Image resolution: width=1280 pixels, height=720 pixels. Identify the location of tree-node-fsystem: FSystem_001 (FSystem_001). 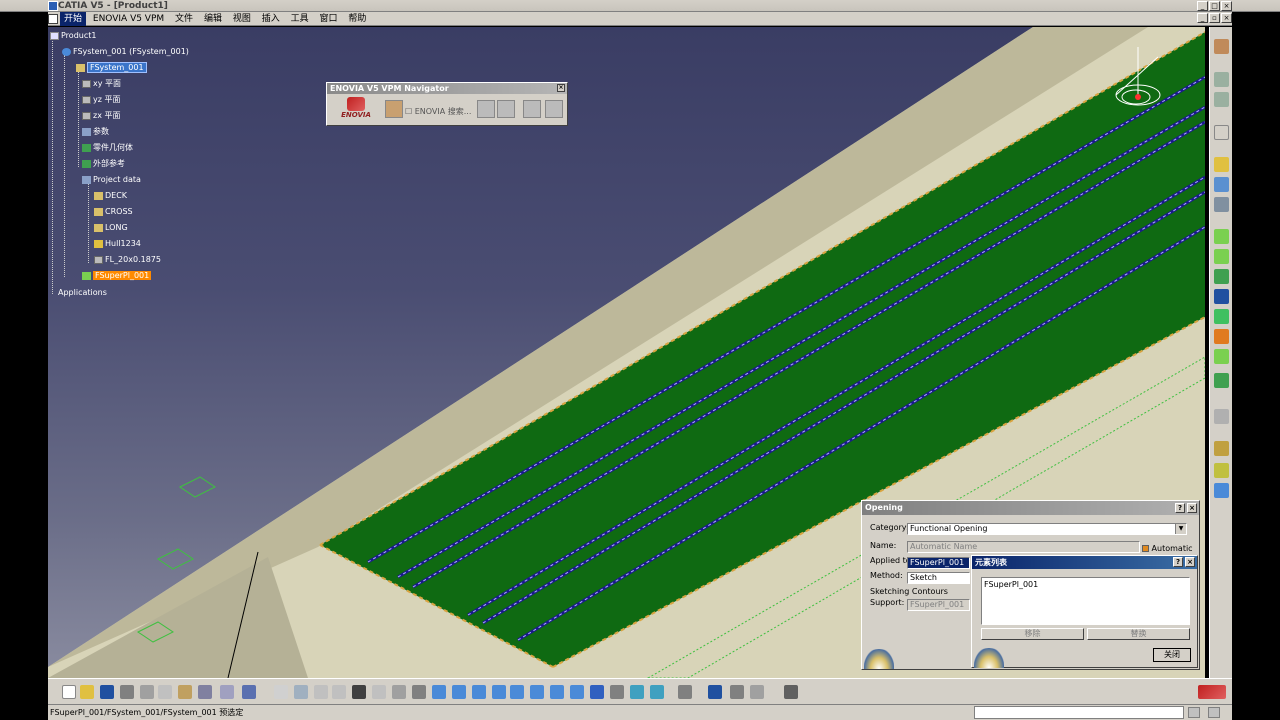
(125, 52).